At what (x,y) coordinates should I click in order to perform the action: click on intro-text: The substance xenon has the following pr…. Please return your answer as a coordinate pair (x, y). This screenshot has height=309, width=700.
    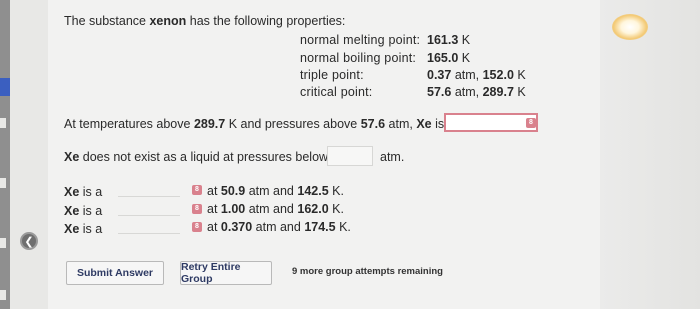
    Looking at the image, I should click on (204, 21).